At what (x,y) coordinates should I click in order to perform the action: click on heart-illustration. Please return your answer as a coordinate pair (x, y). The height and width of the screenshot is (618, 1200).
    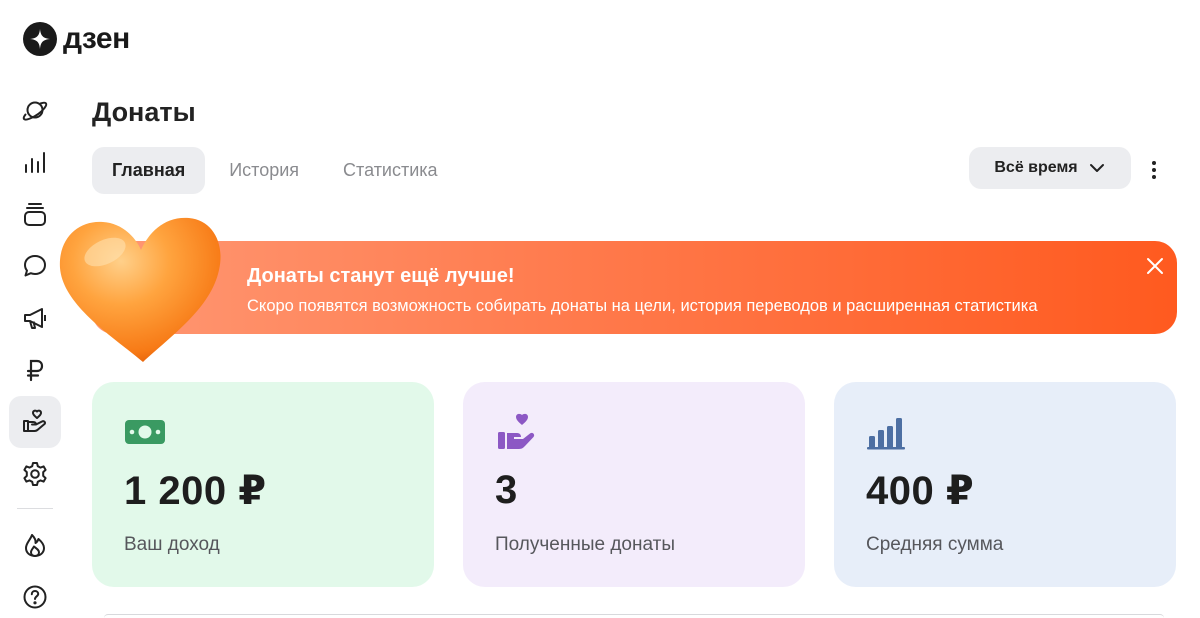
    Looking at the image, I should click on (140, 289).